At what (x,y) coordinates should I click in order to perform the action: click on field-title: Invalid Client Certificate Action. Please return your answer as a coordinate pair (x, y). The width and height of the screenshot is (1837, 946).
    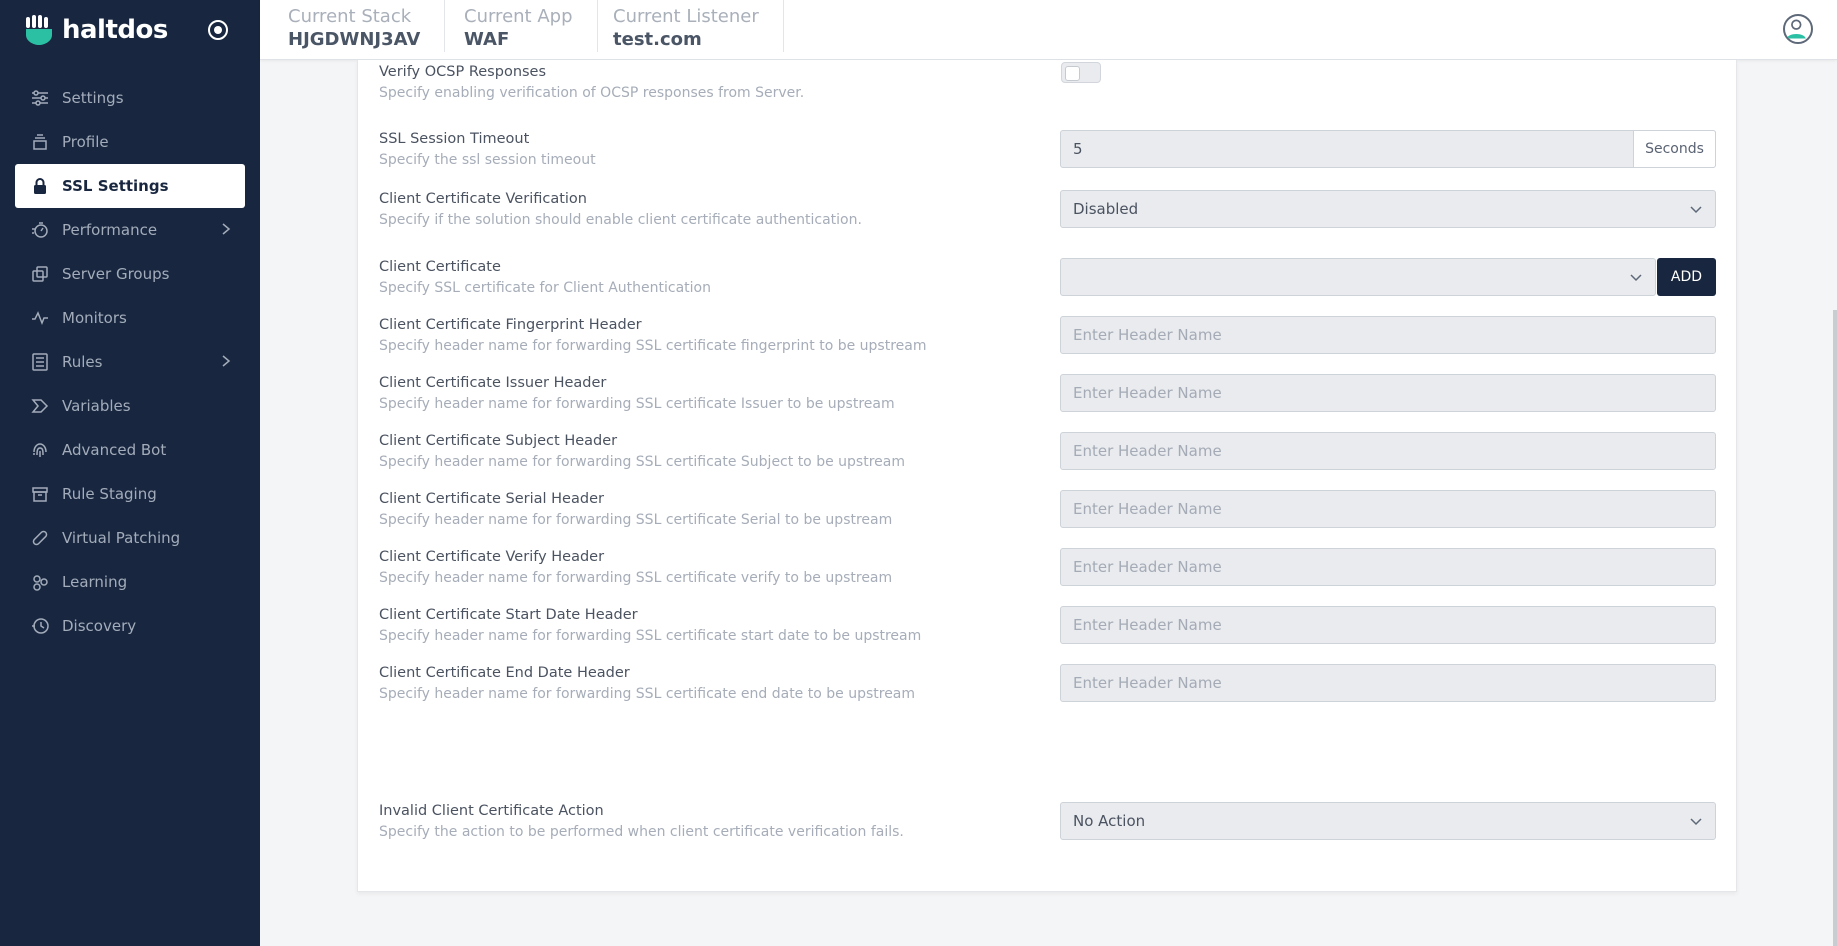
    Looking at the image, I should click on (491, 811).